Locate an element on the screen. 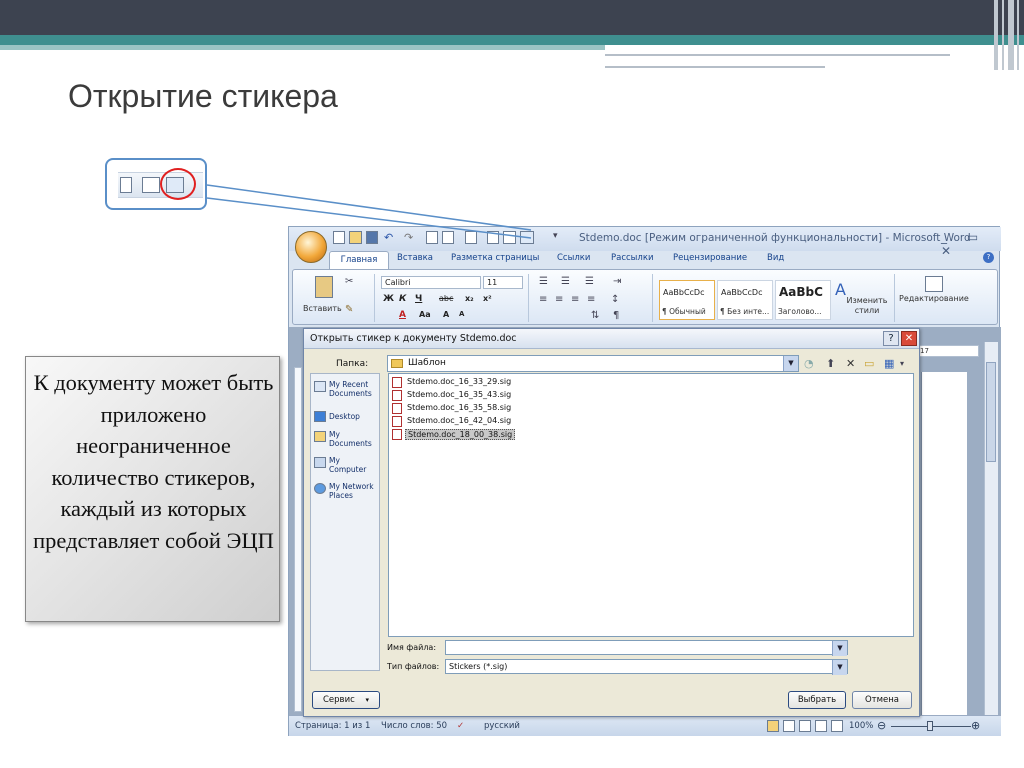  callout-line-bottom is located at coordinates (369, 218).